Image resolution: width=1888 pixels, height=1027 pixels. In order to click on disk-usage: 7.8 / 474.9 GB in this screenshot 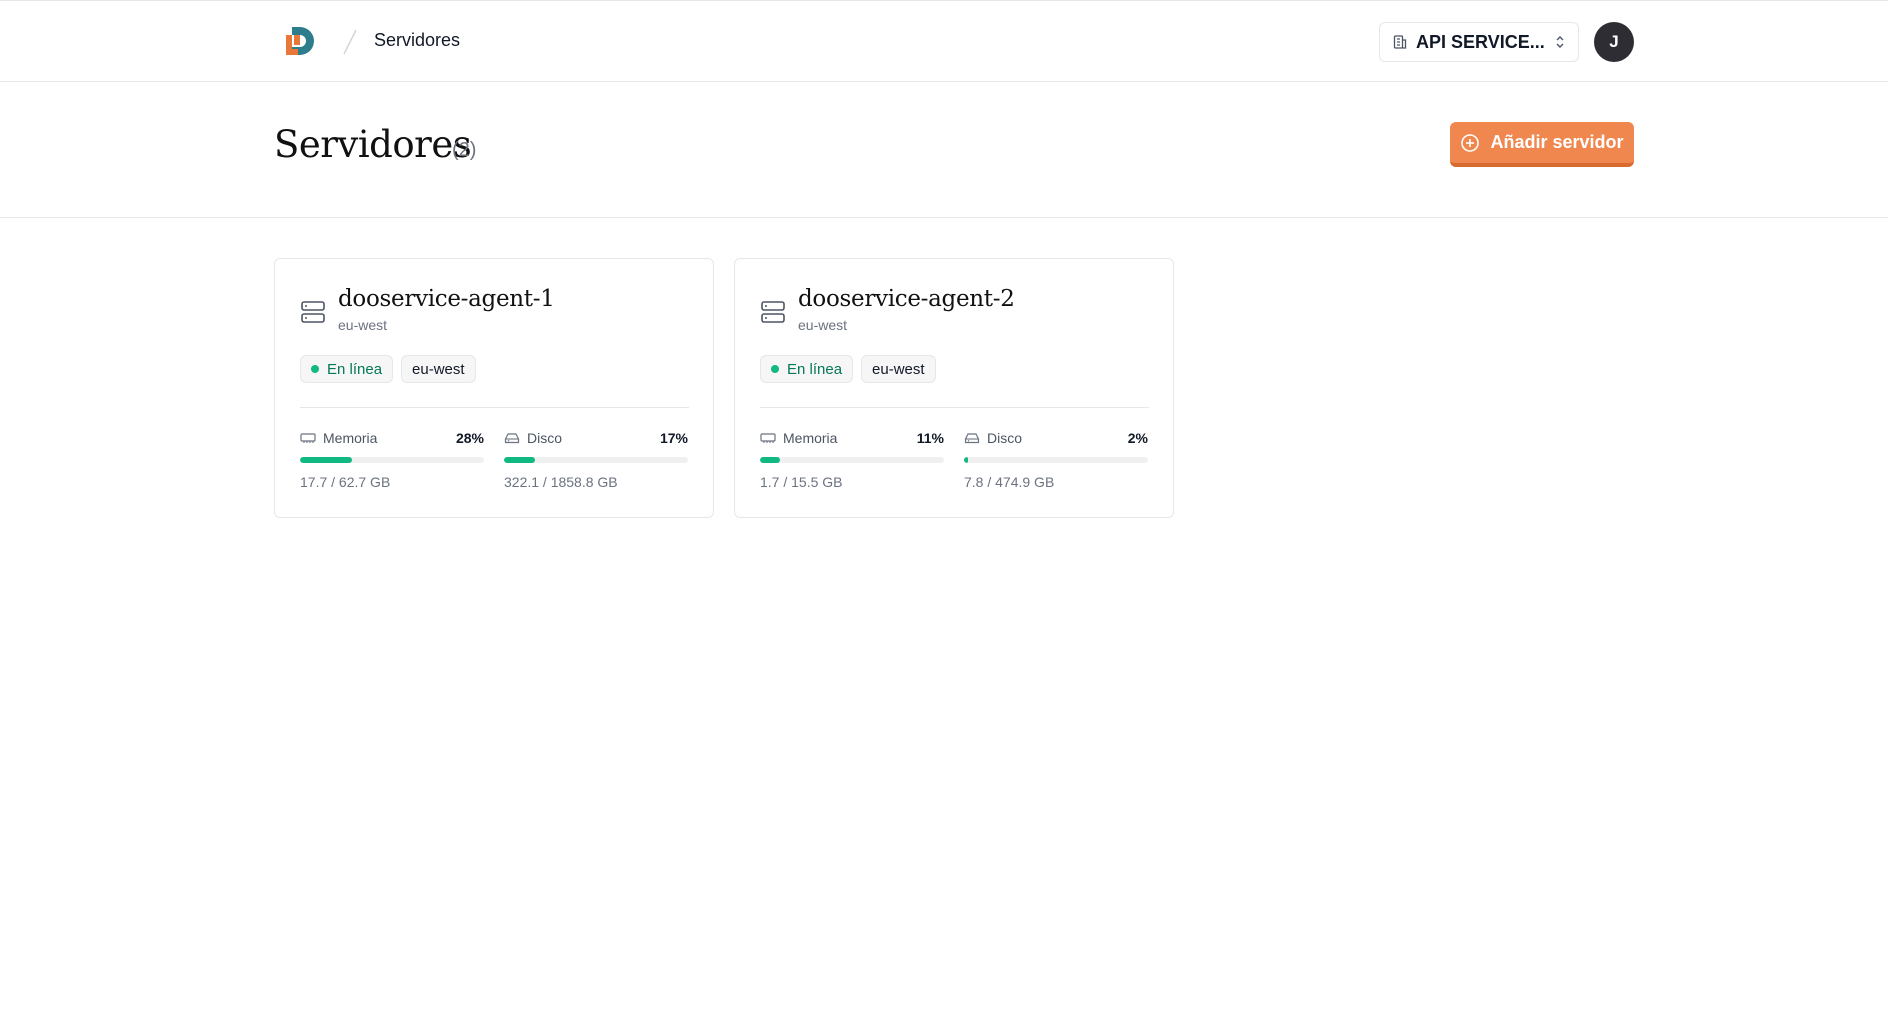, I will do `click(1009, 482)`.